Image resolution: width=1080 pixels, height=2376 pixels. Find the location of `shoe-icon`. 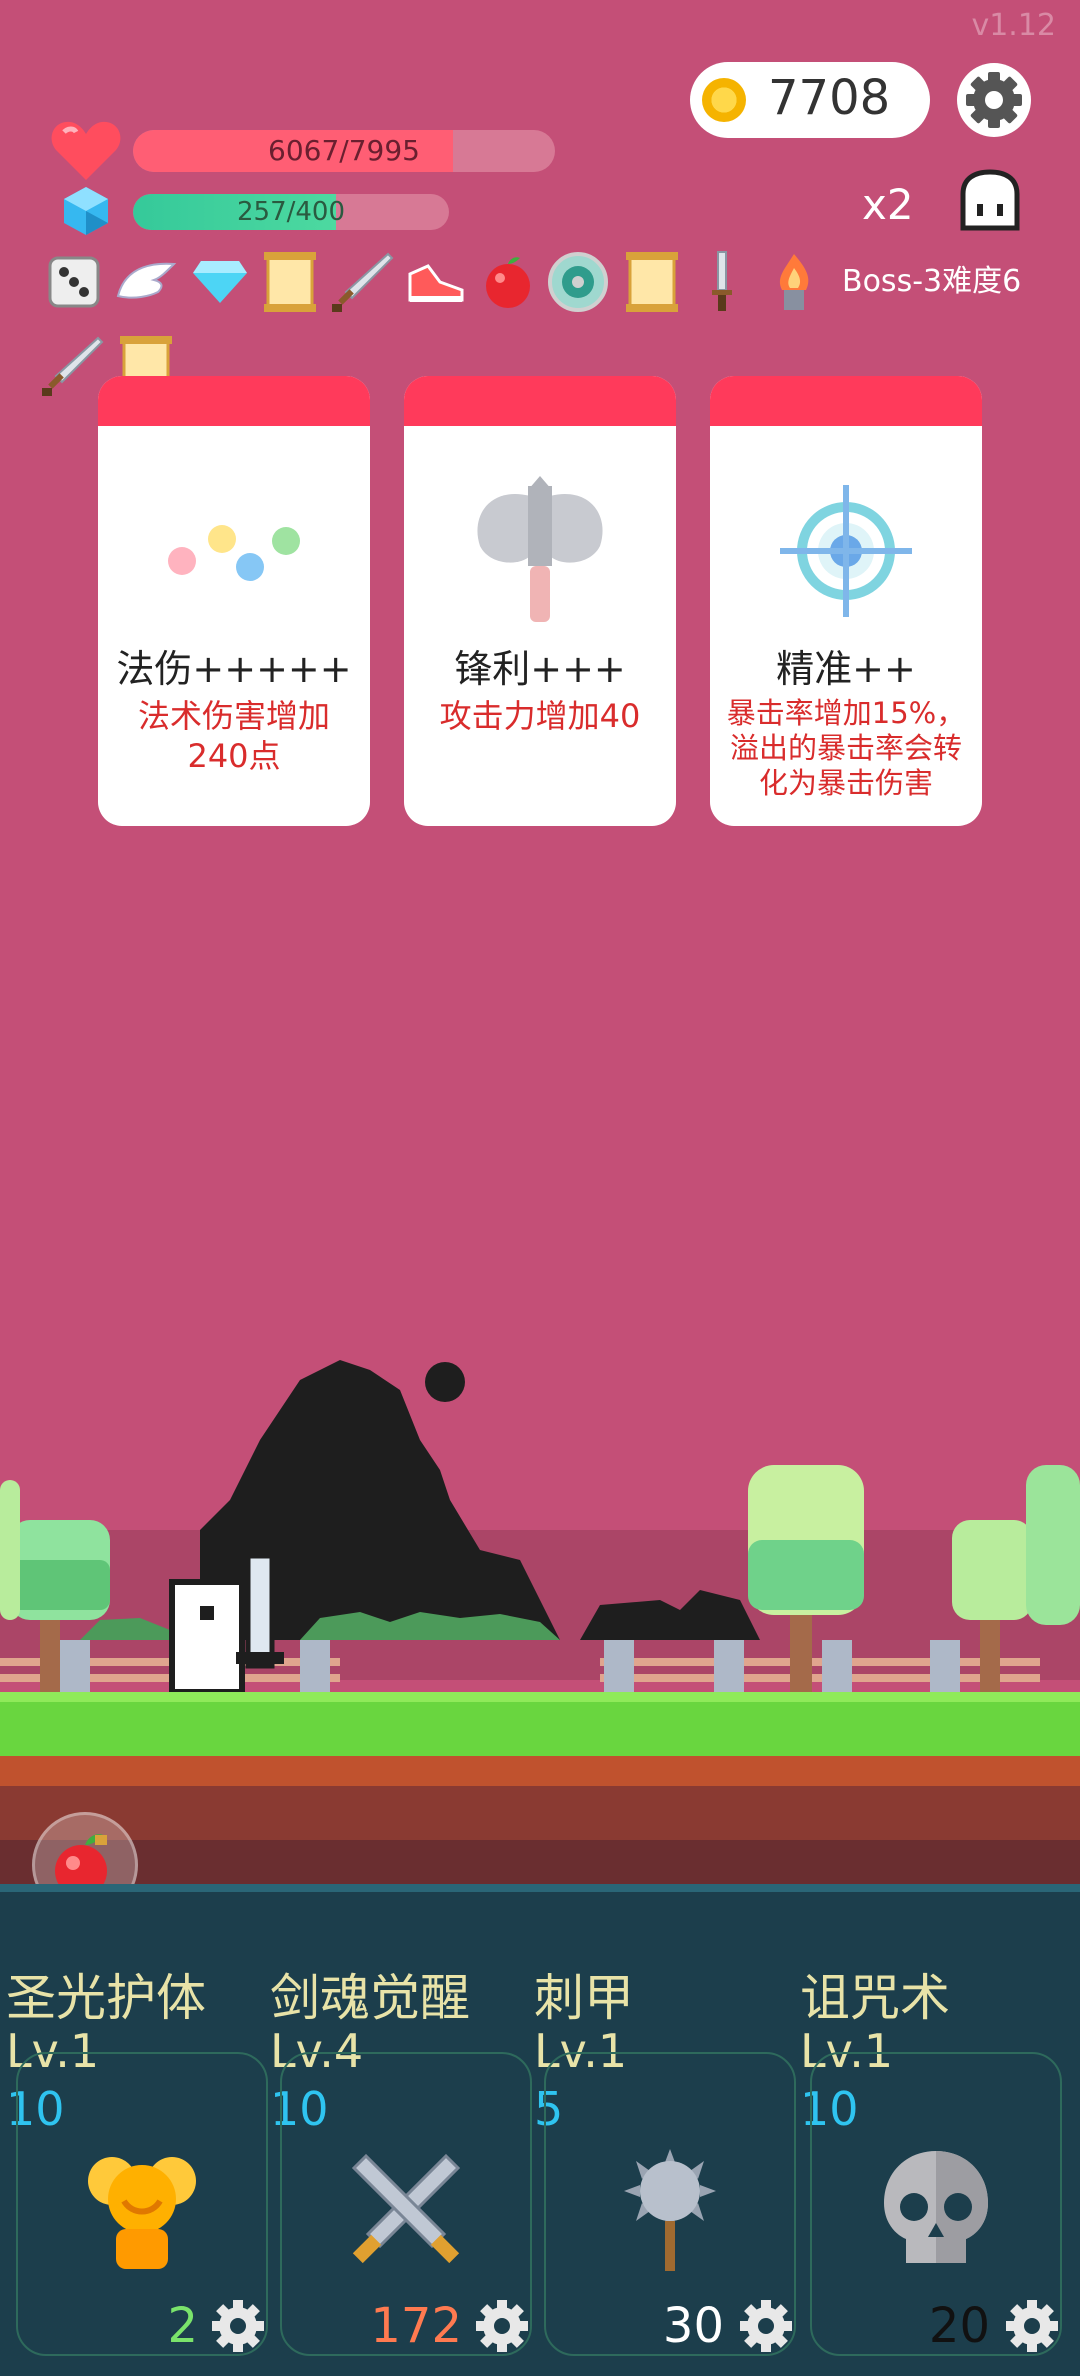

shoe-icon is located at coordinates (436, 282).